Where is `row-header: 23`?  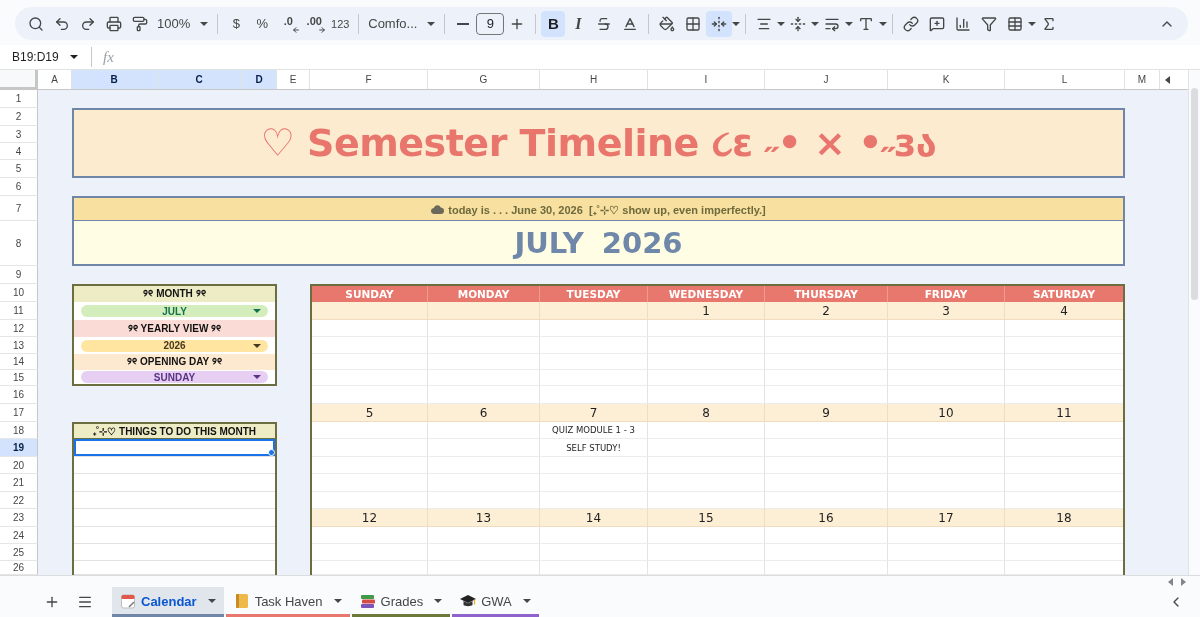 row-header: 23 is located at coordinates (19, 518).